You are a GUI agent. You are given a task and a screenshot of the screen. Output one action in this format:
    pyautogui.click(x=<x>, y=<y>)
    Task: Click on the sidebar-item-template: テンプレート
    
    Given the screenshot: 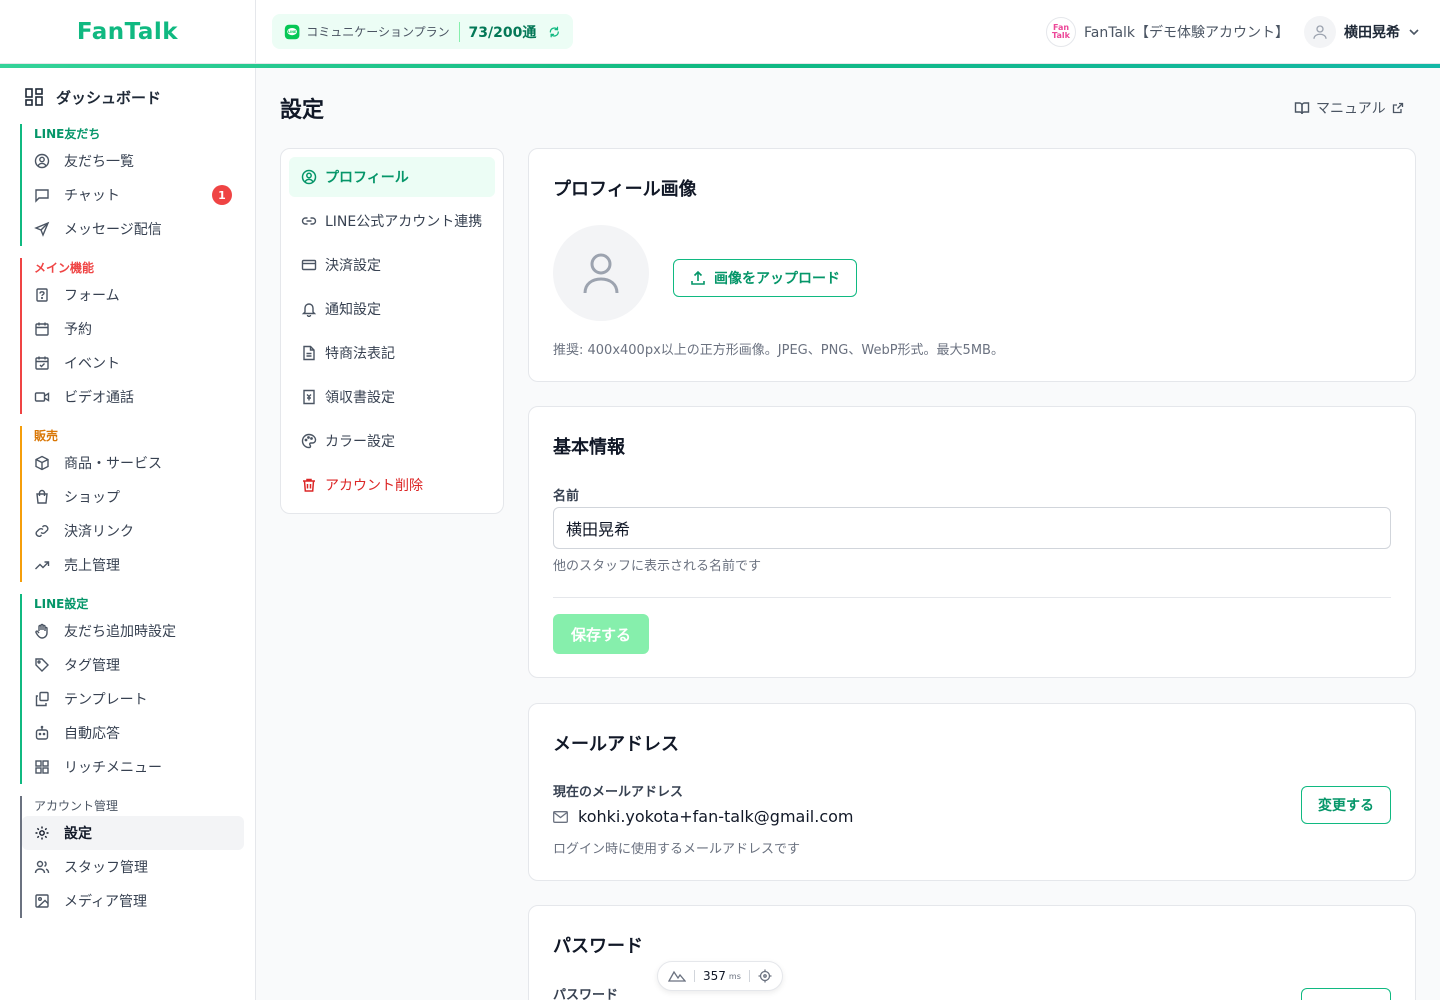 What is the action you would take?
    pyautogui.click(x=133, y=699)
    